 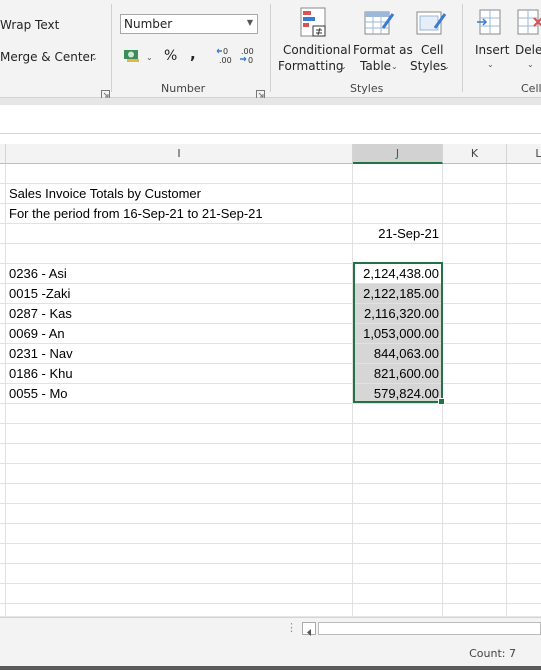 What do you see at coordinates (398, 154) in the screenshot?
I see `column-header-j: J` at bounding box center [398, 154].